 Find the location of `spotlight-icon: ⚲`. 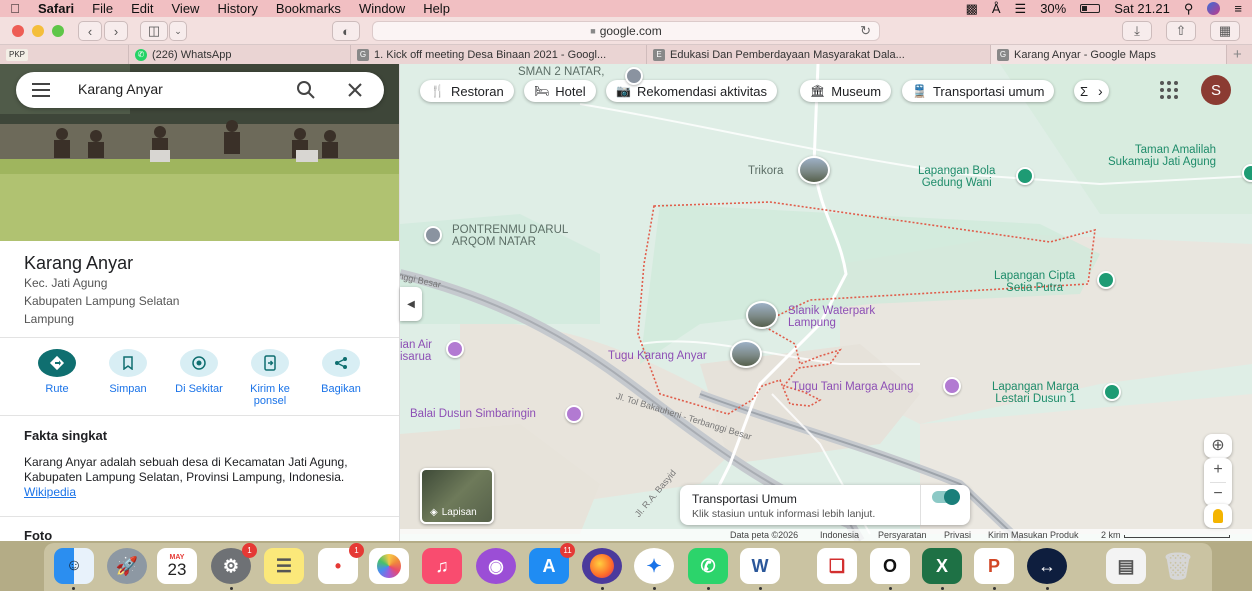

spotlight-icon: ⚲ is located at coordinates (1189, 9).